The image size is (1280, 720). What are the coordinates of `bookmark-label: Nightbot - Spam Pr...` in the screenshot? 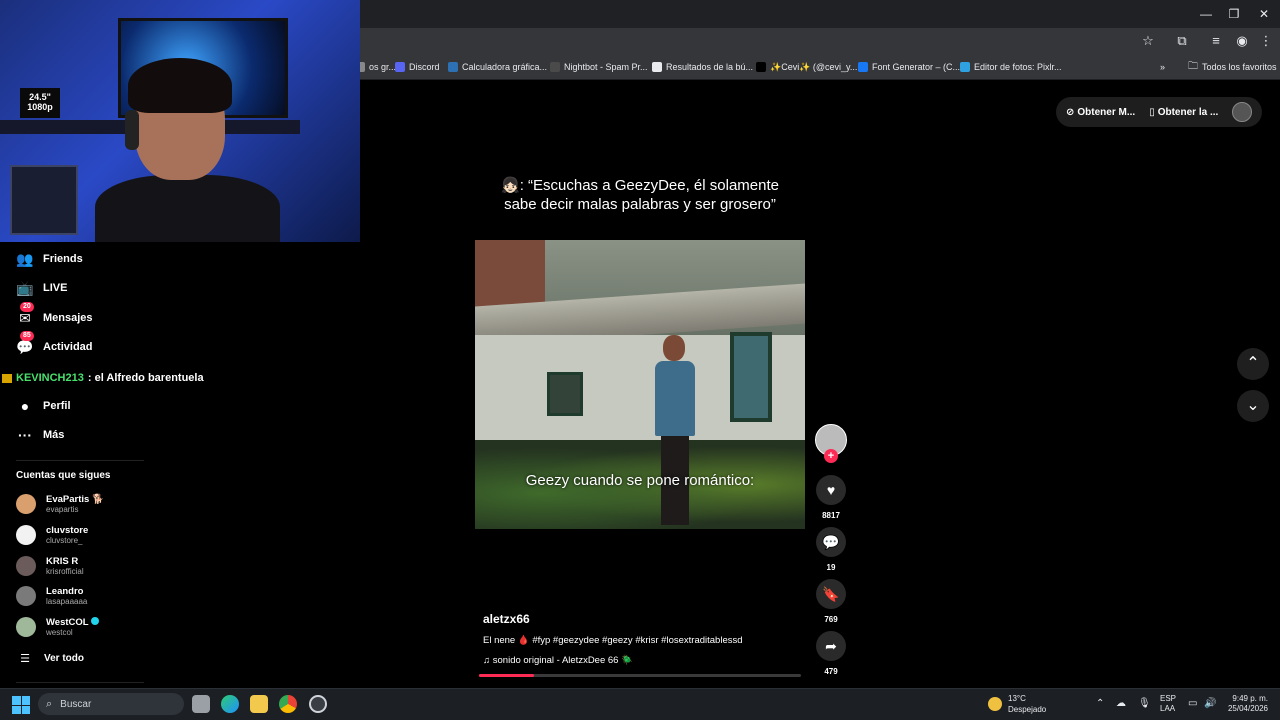 It's located at (606, 67).